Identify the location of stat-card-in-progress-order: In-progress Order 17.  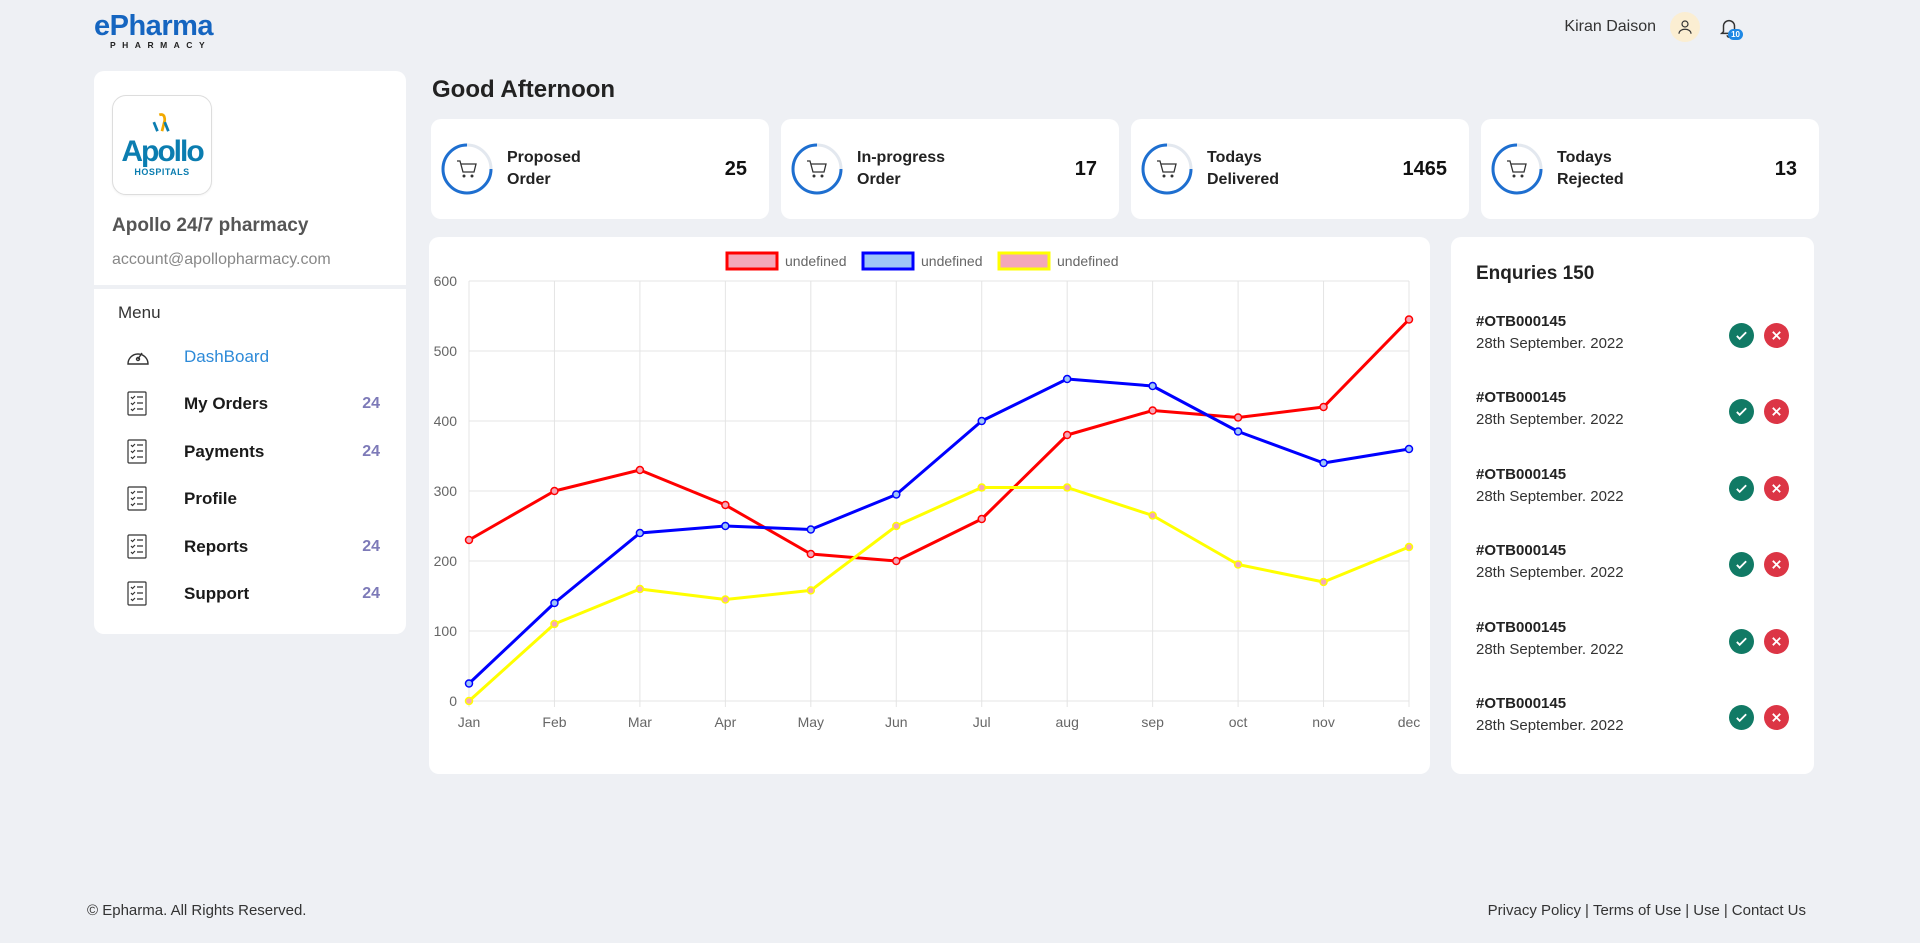
(950, 169).